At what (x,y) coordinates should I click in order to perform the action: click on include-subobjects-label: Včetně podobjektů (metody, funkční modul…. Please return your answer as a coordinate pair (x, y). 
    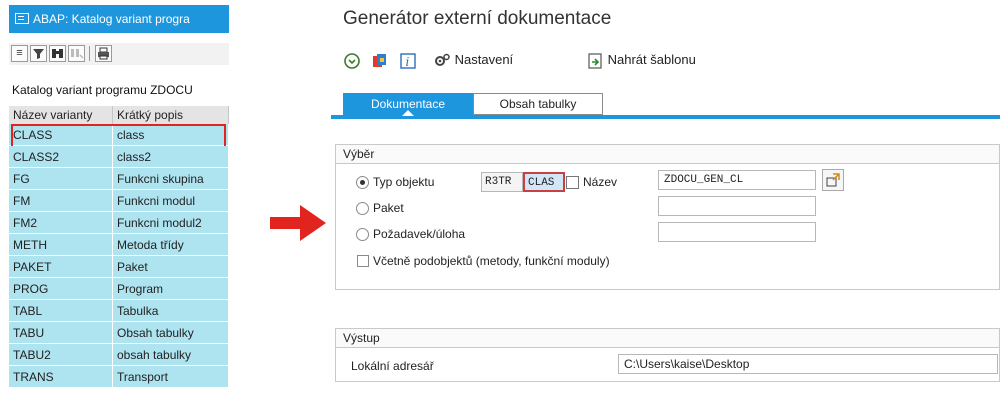
    Looking at the image, I should click on (491, 261).